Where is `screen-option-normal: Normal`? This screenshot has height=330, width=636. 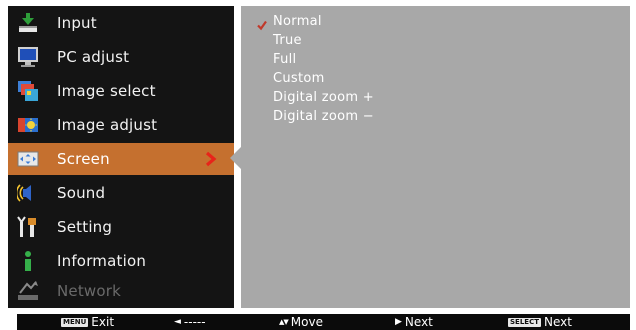 screen-option-normal: Normal is located at coordinates (297, 22).